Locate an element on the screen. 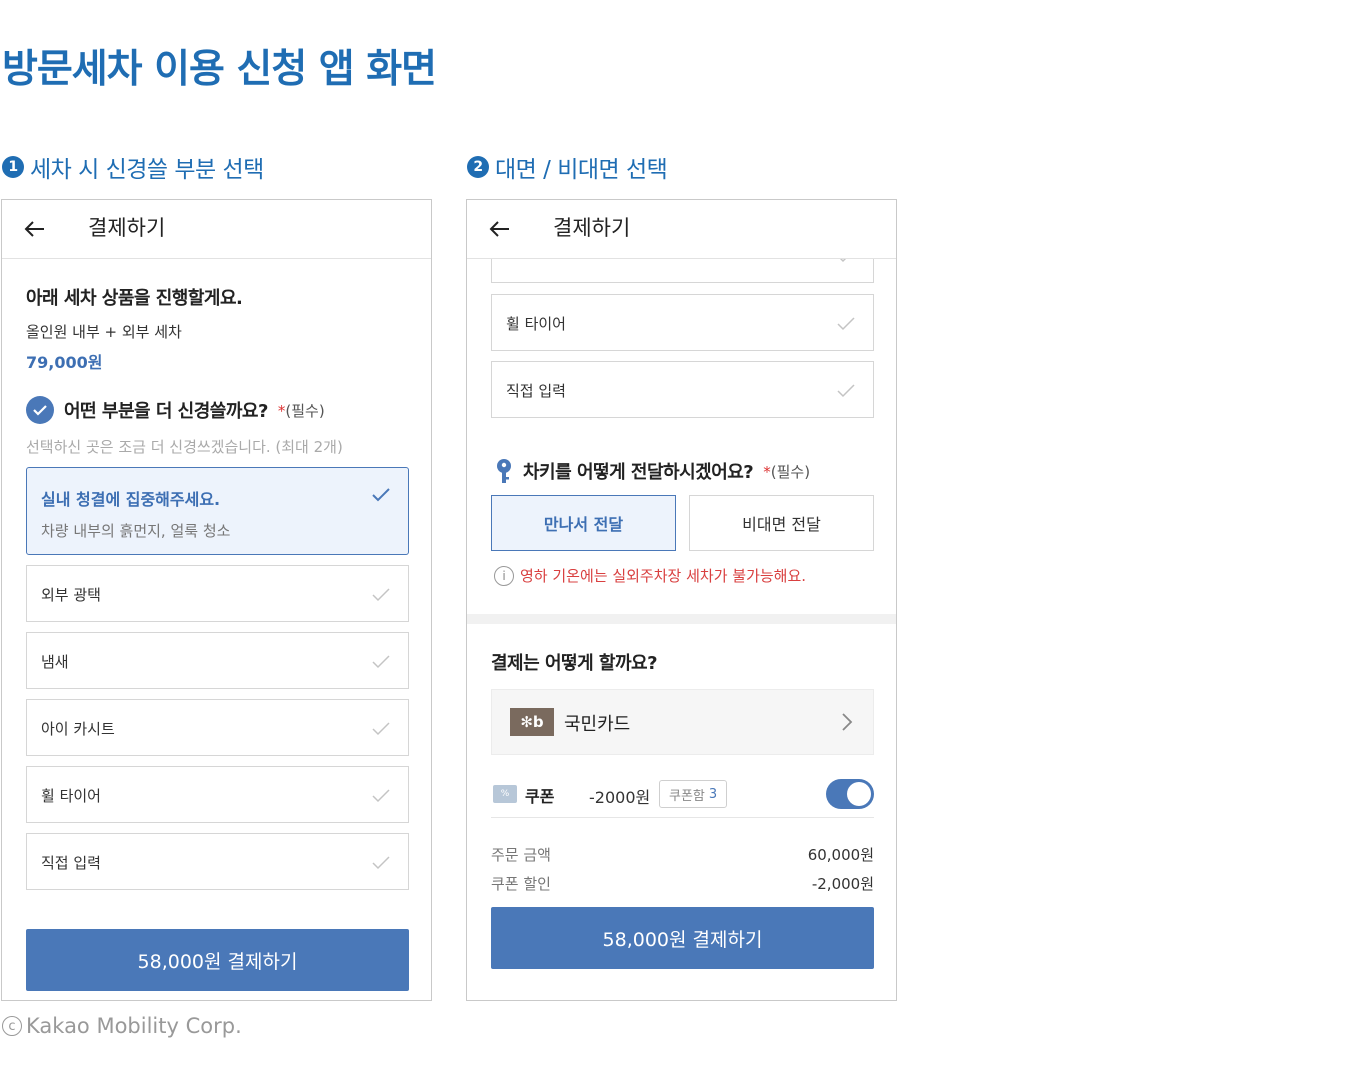  coupon-box-label: 쿠폰함 is located at coordinates (687, 796).